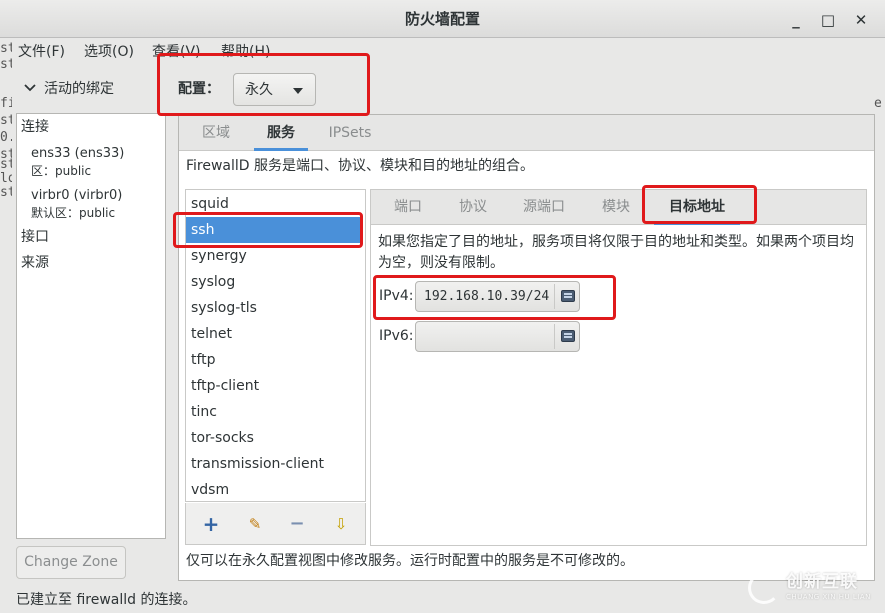  I want to click on binding-connection-zone: 默认区：public, so click(73, 213).